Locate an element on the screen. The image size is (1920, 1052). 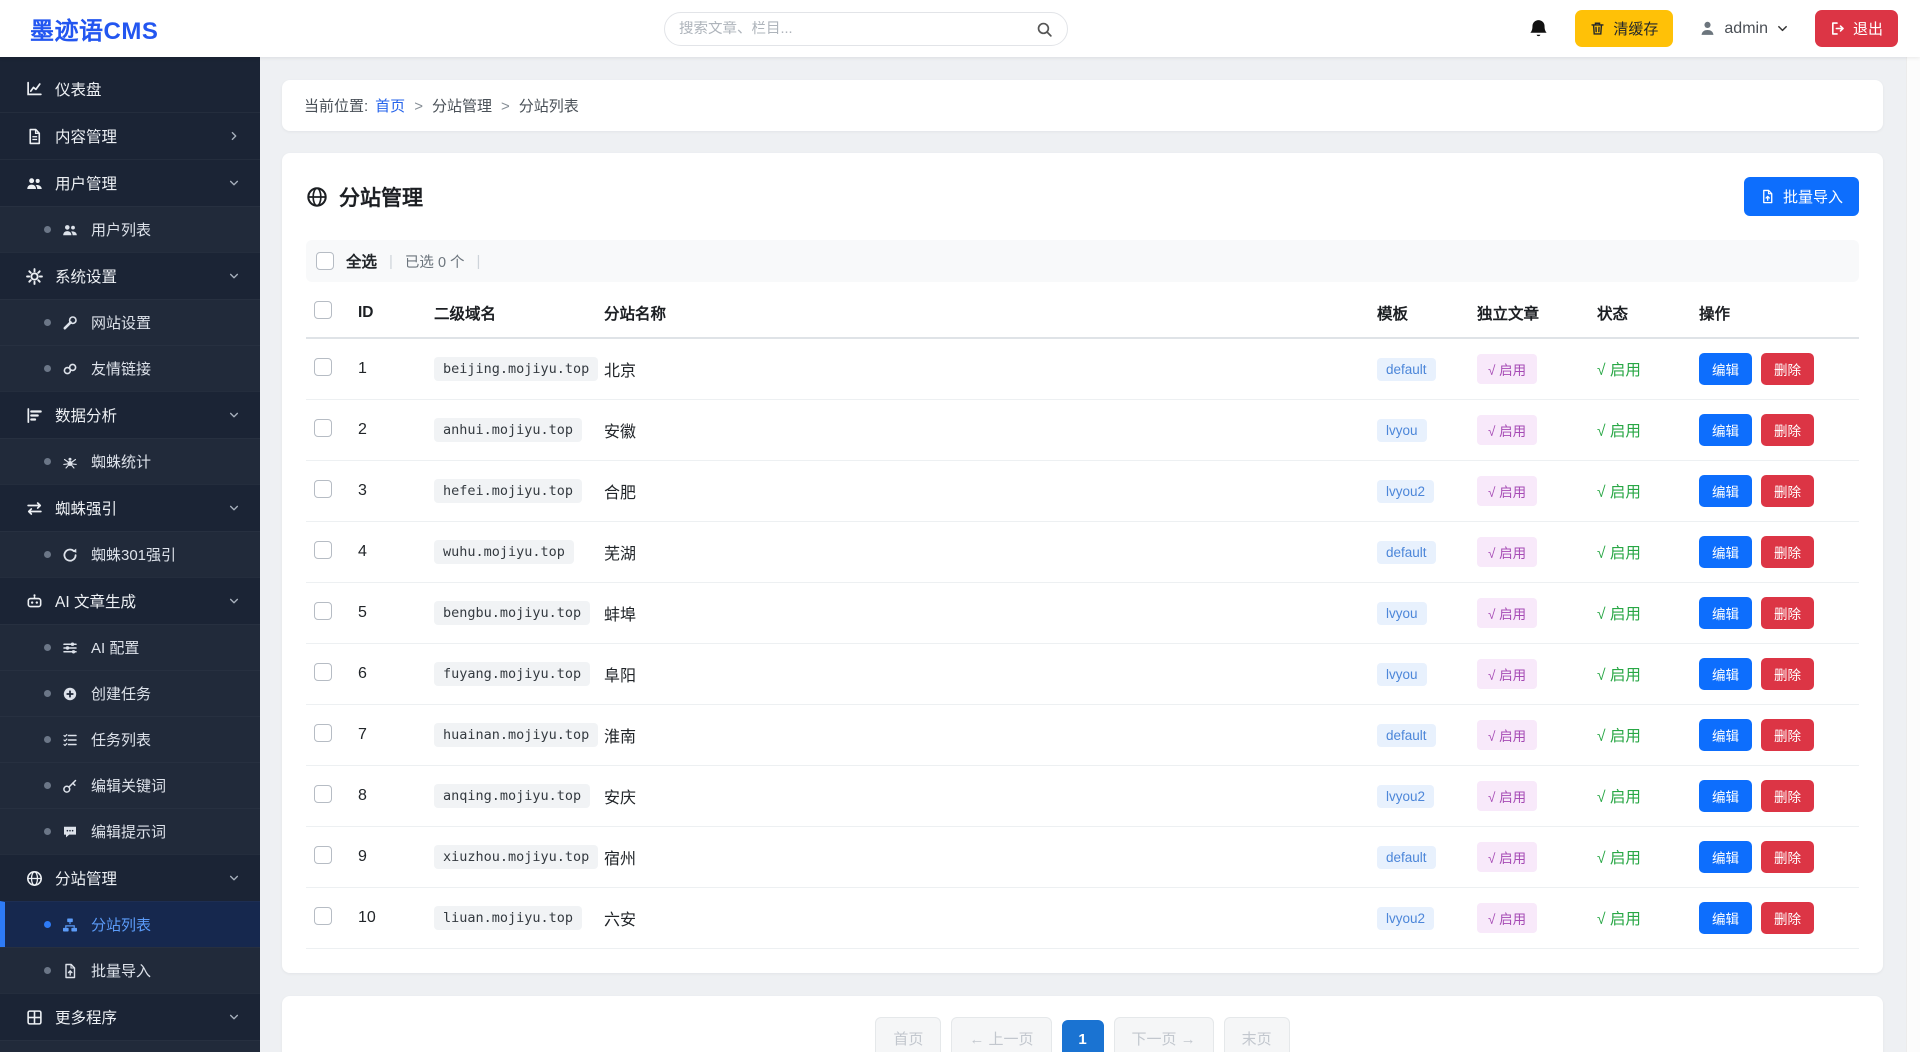
sidebar-item: 网站设置 is located at coordinates (130, 322).